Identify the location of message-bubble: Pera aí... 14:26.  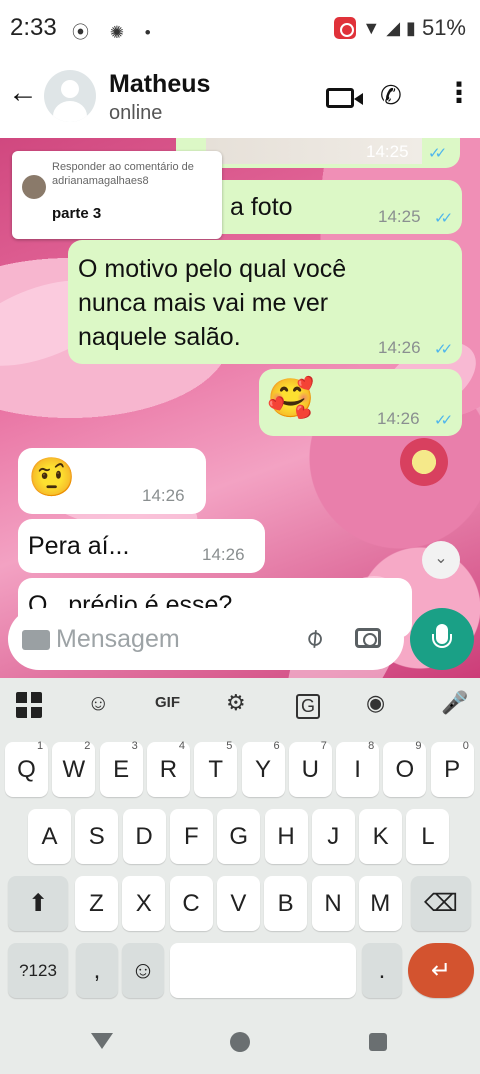
(141, 546).